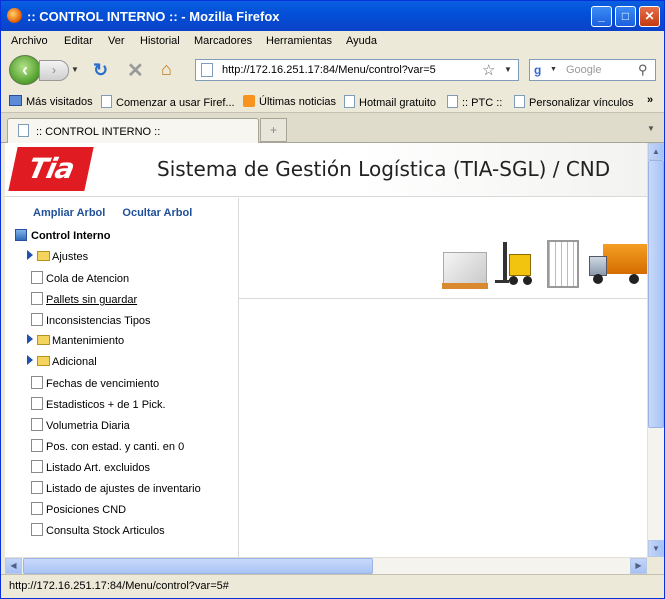 This screenshot has height=599, width=665. What do you see at coordinates (98, 132) in the screenshot?
I see `tab-label: :: CONTROL INTERNO ::` at bounding box center [98, 132].